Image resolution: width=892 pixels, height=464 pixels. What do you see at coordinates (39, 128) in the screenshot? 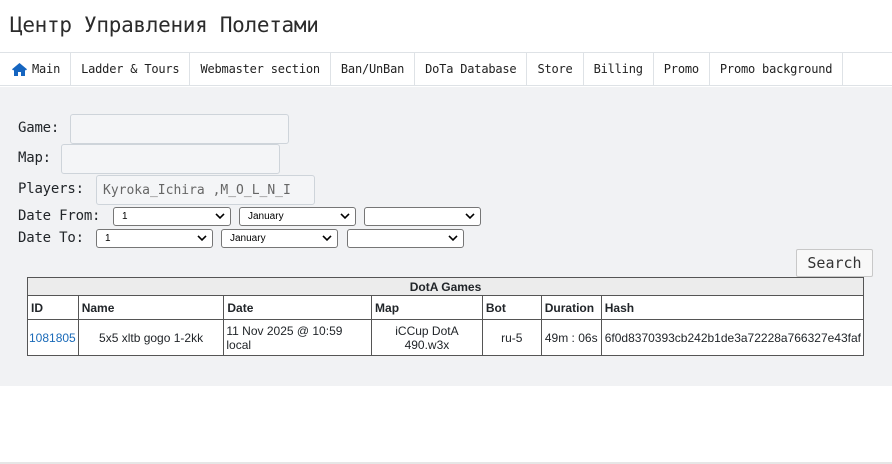
I see `game-label: Game:` at bounding box center [39, 128].